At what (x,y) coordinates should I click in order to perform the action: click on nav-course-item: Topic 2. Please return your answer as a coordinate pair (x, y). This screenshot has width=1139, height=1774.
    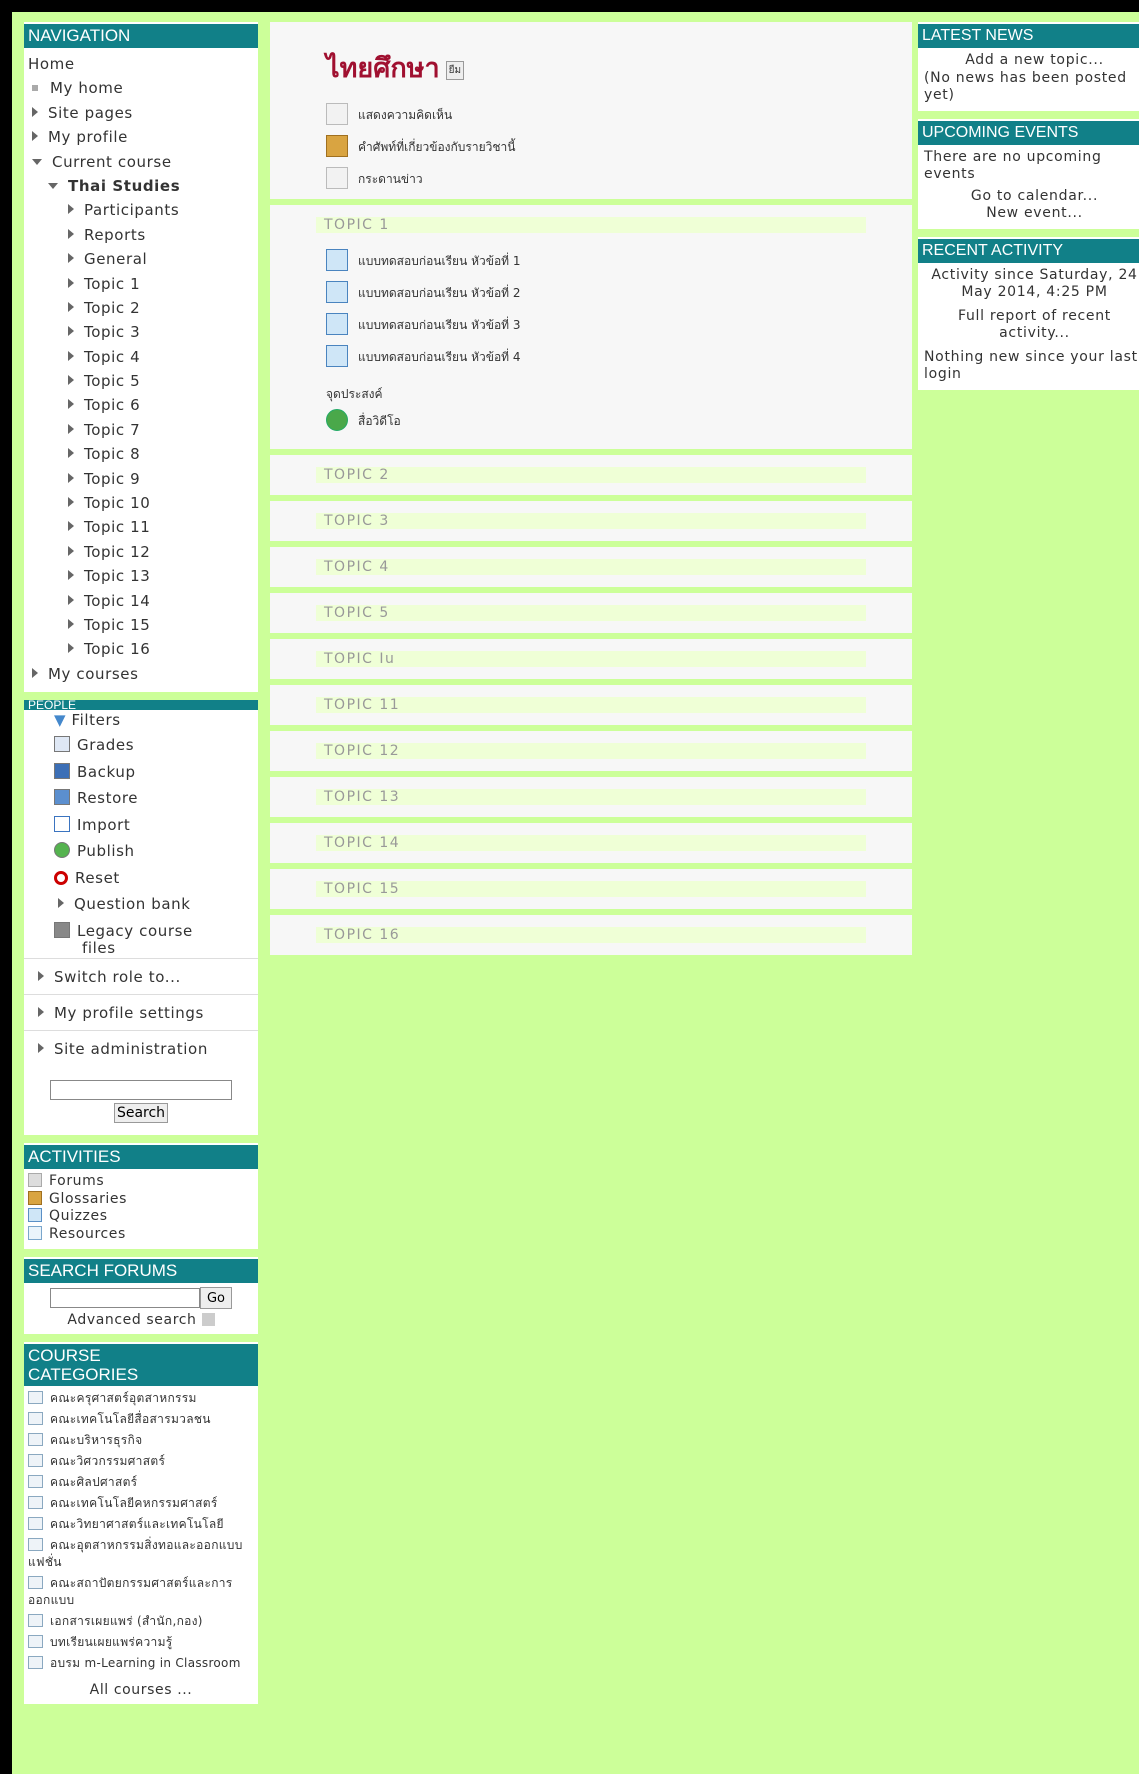
    Looking at the image, I should click on (141, 308).